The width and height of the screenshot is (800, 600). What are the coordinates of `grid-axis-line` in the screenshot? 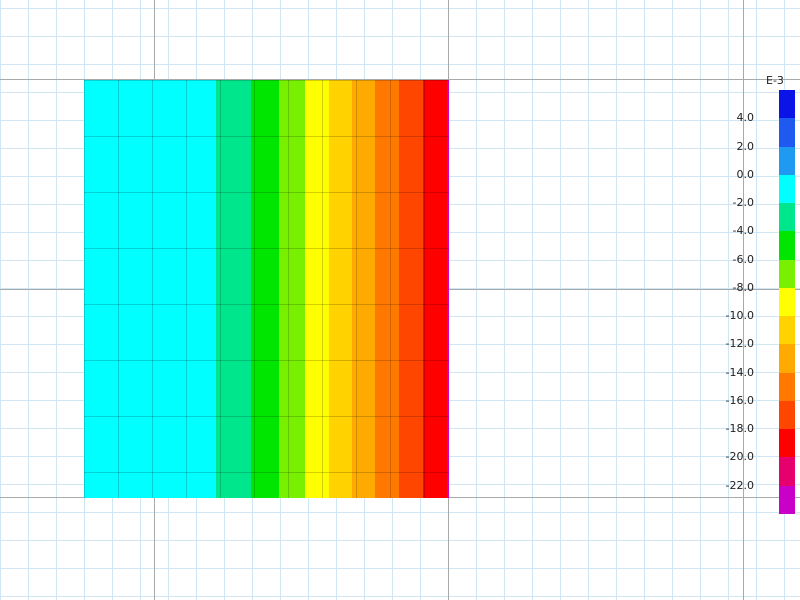 It's located at (743, 300).